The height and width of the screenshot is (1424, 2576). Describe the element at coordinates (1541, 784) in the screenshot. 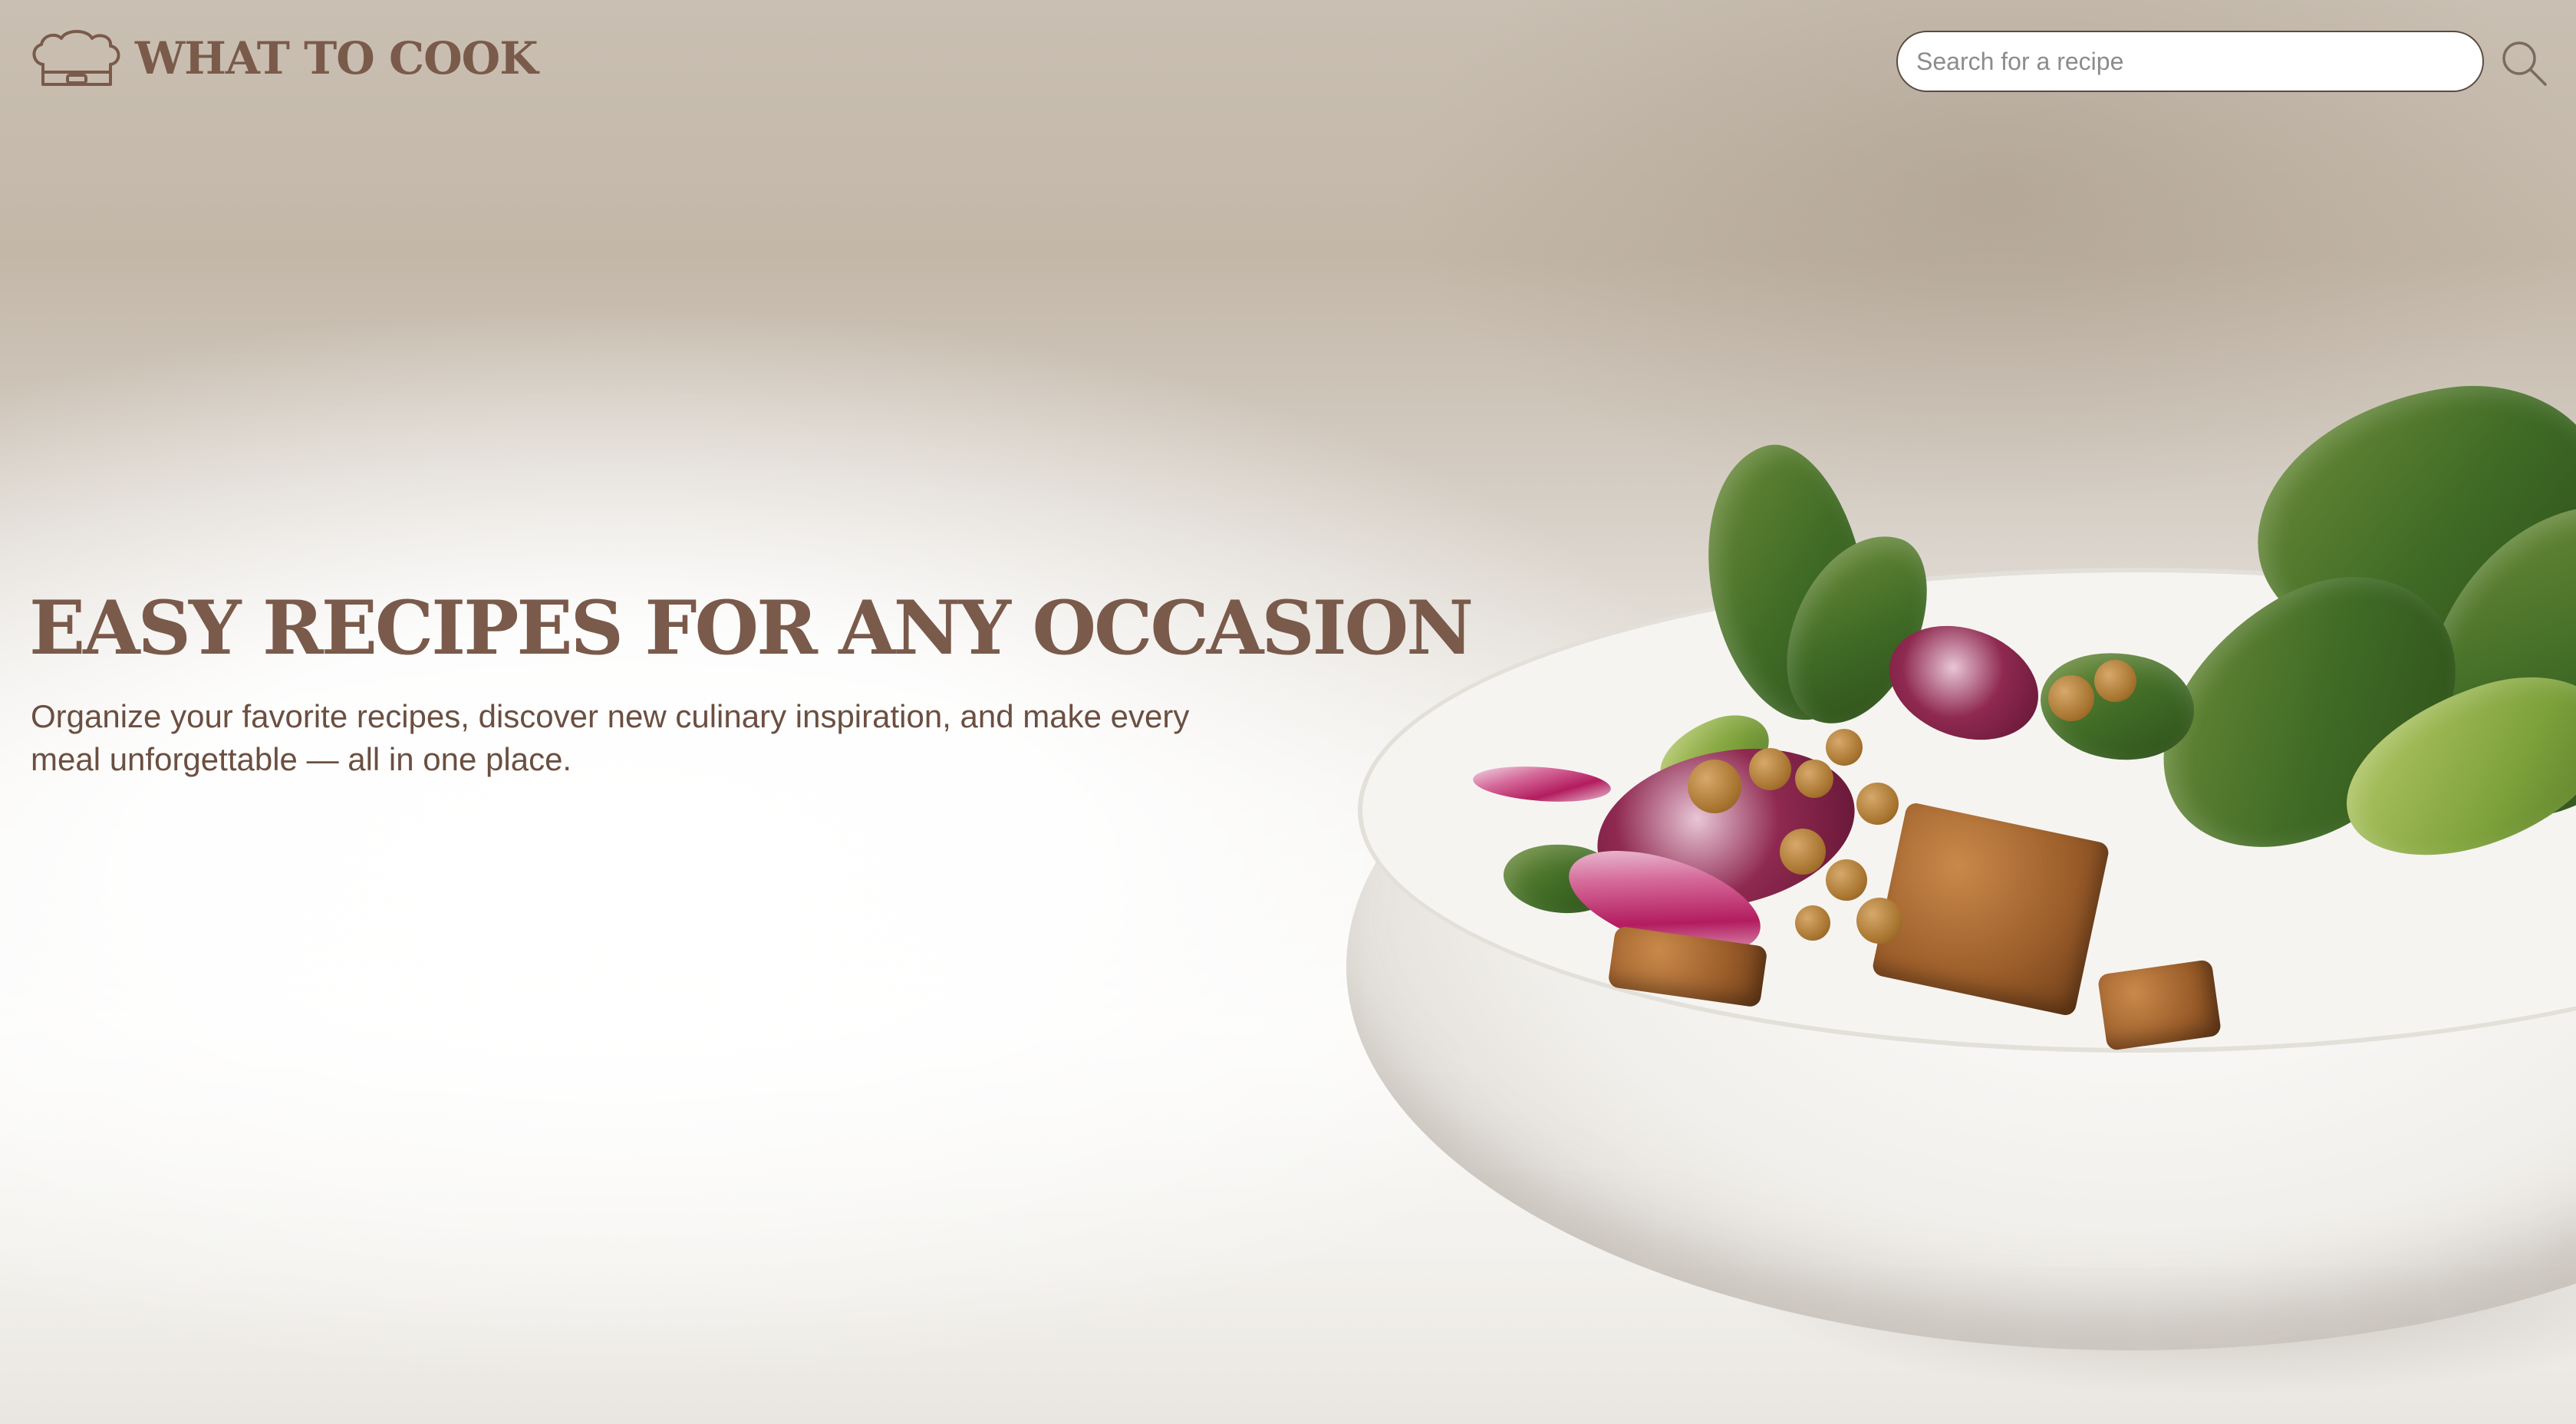

I see `salad-onion` at that location.